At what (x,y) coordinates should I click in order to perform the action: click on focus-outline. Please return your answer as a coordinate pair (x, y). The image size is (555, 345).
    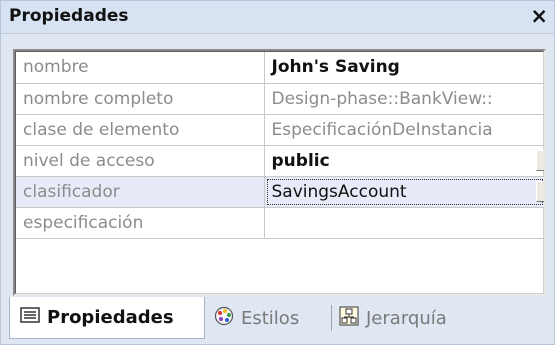
    Looking at the image, I should click on (404, 191).